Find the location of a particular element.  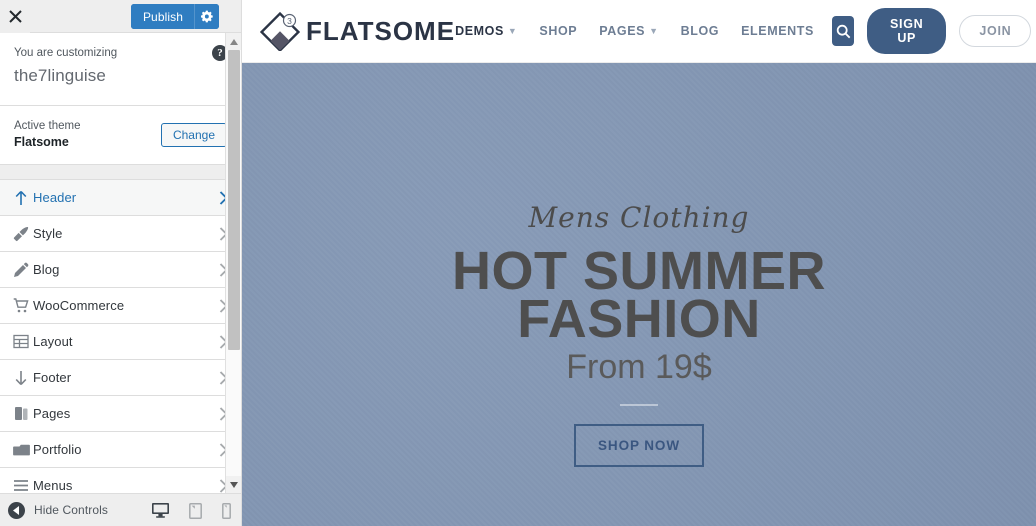

svg-text: 3 is located at coordinates (289, 21).